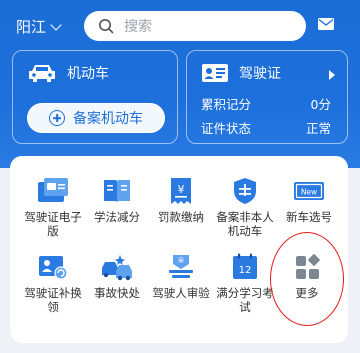 This screenshot has height=353, width=360. What do you see at coordinates (309, 217) in the screenshot?
I see `service-label: 新车选号` at bounding box center [309, 217].